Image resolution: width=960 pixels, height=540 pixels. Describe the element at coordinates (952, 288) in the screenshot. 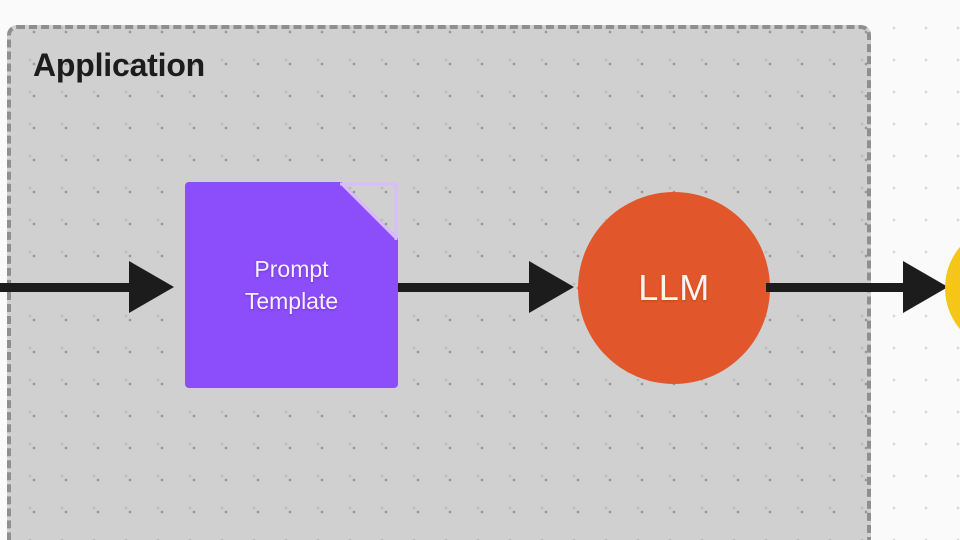

I see `node-output` at that location.